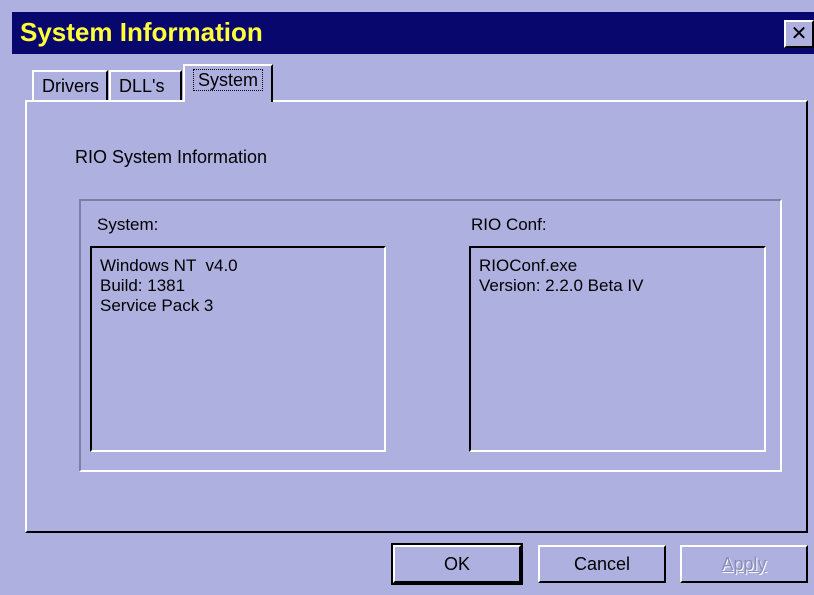  I want to click on rio-conf-info-box: RIOConf.exe Version: 2.2.0 Beta IV, so click(617, 349).